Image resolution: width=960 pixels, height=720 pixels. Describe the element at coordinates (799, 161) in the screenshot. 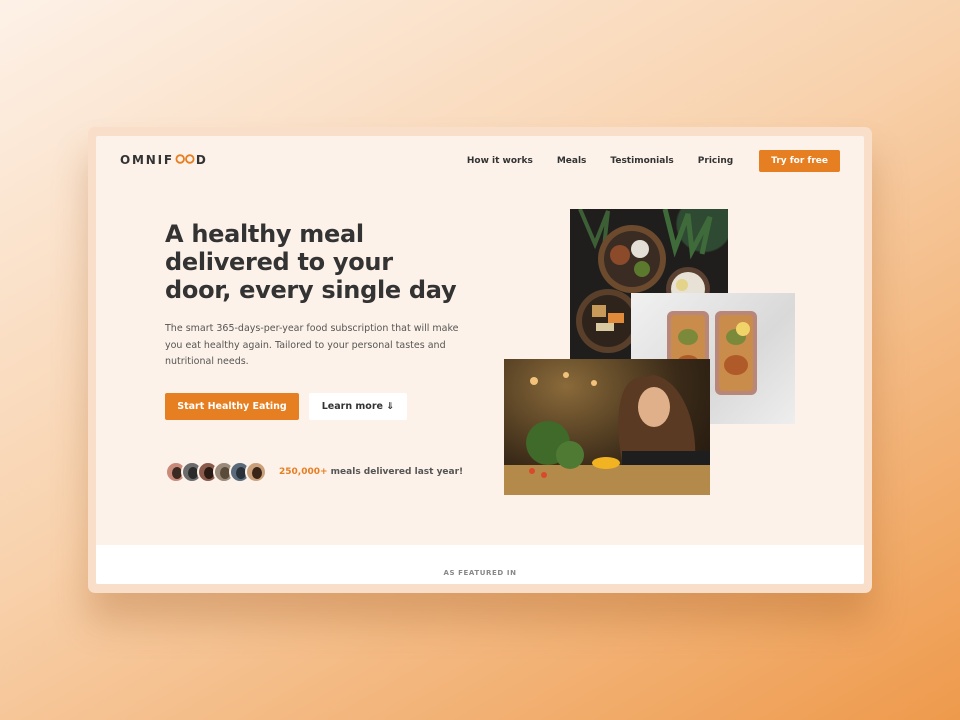

I see `try-for-free-button: Try for free` at that location.